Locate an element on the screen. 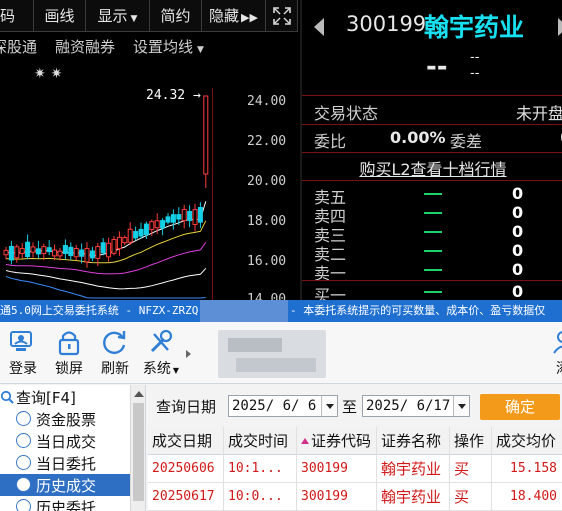 The height and width of the screenshot is (511, 562). chart-toolbar-item-draw: 画线 is located at coordinates (60, 16).